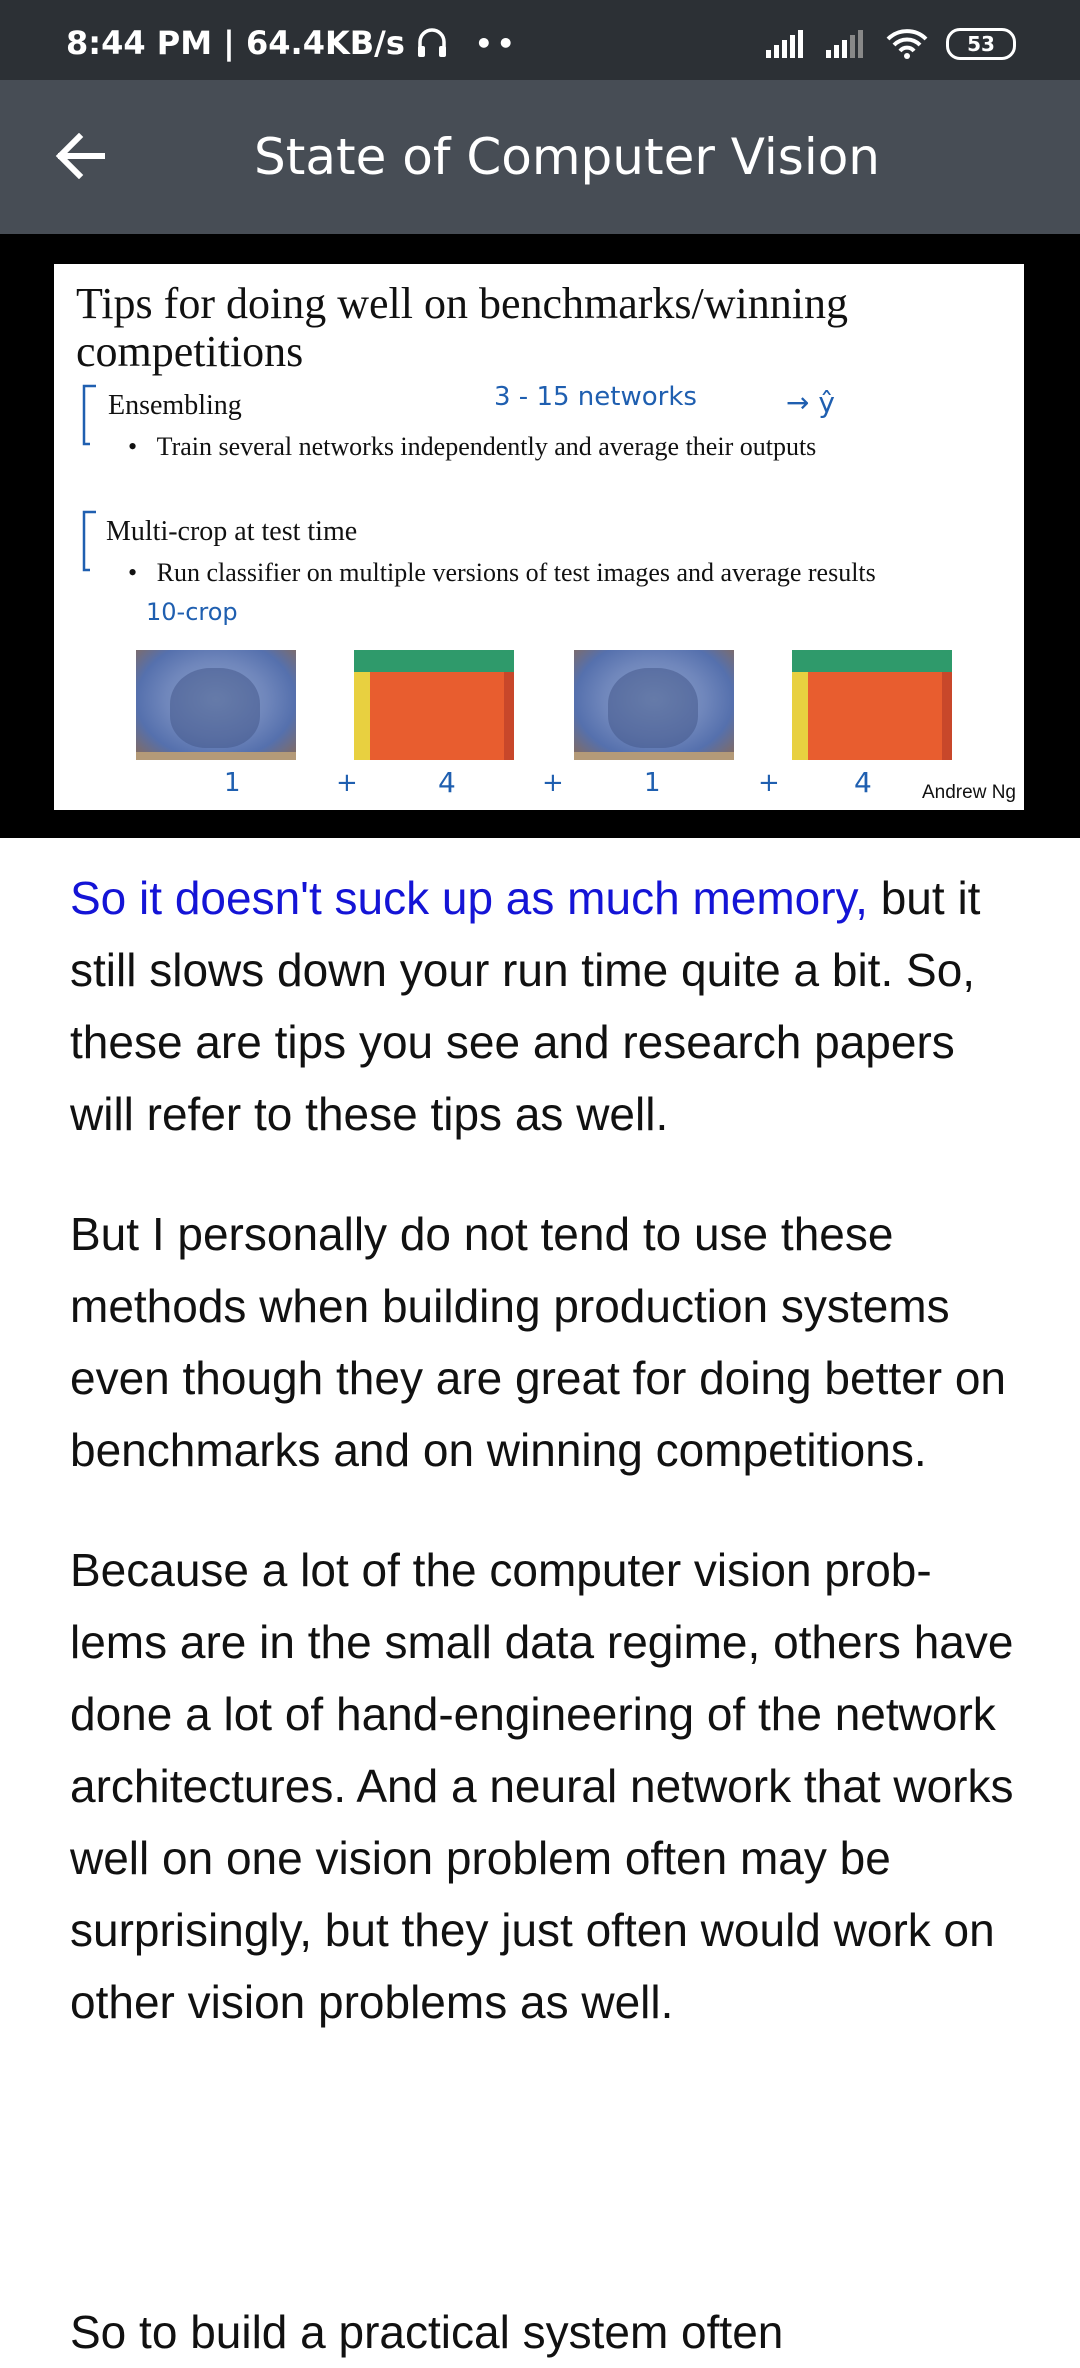 The height and width of the screenshot is (2368, 1080). What do you see at coordinates (175, 405) in the screenshot?
I see `slide-section-ensembling: Ensembling` at bounding box center [175, 405].